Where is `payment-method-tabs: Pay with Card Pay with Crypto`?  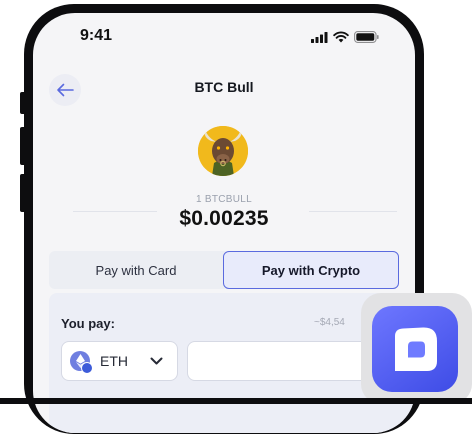 payment-method-tabs: Pay with Card Pay with Crypto is located at coordinates (224, 270).